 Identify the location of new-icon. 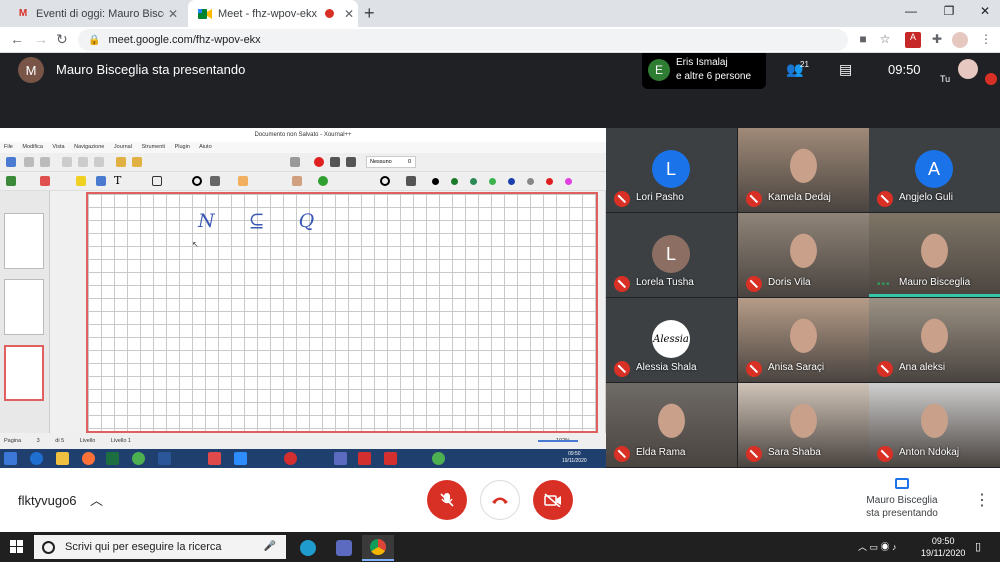
(11, 162).